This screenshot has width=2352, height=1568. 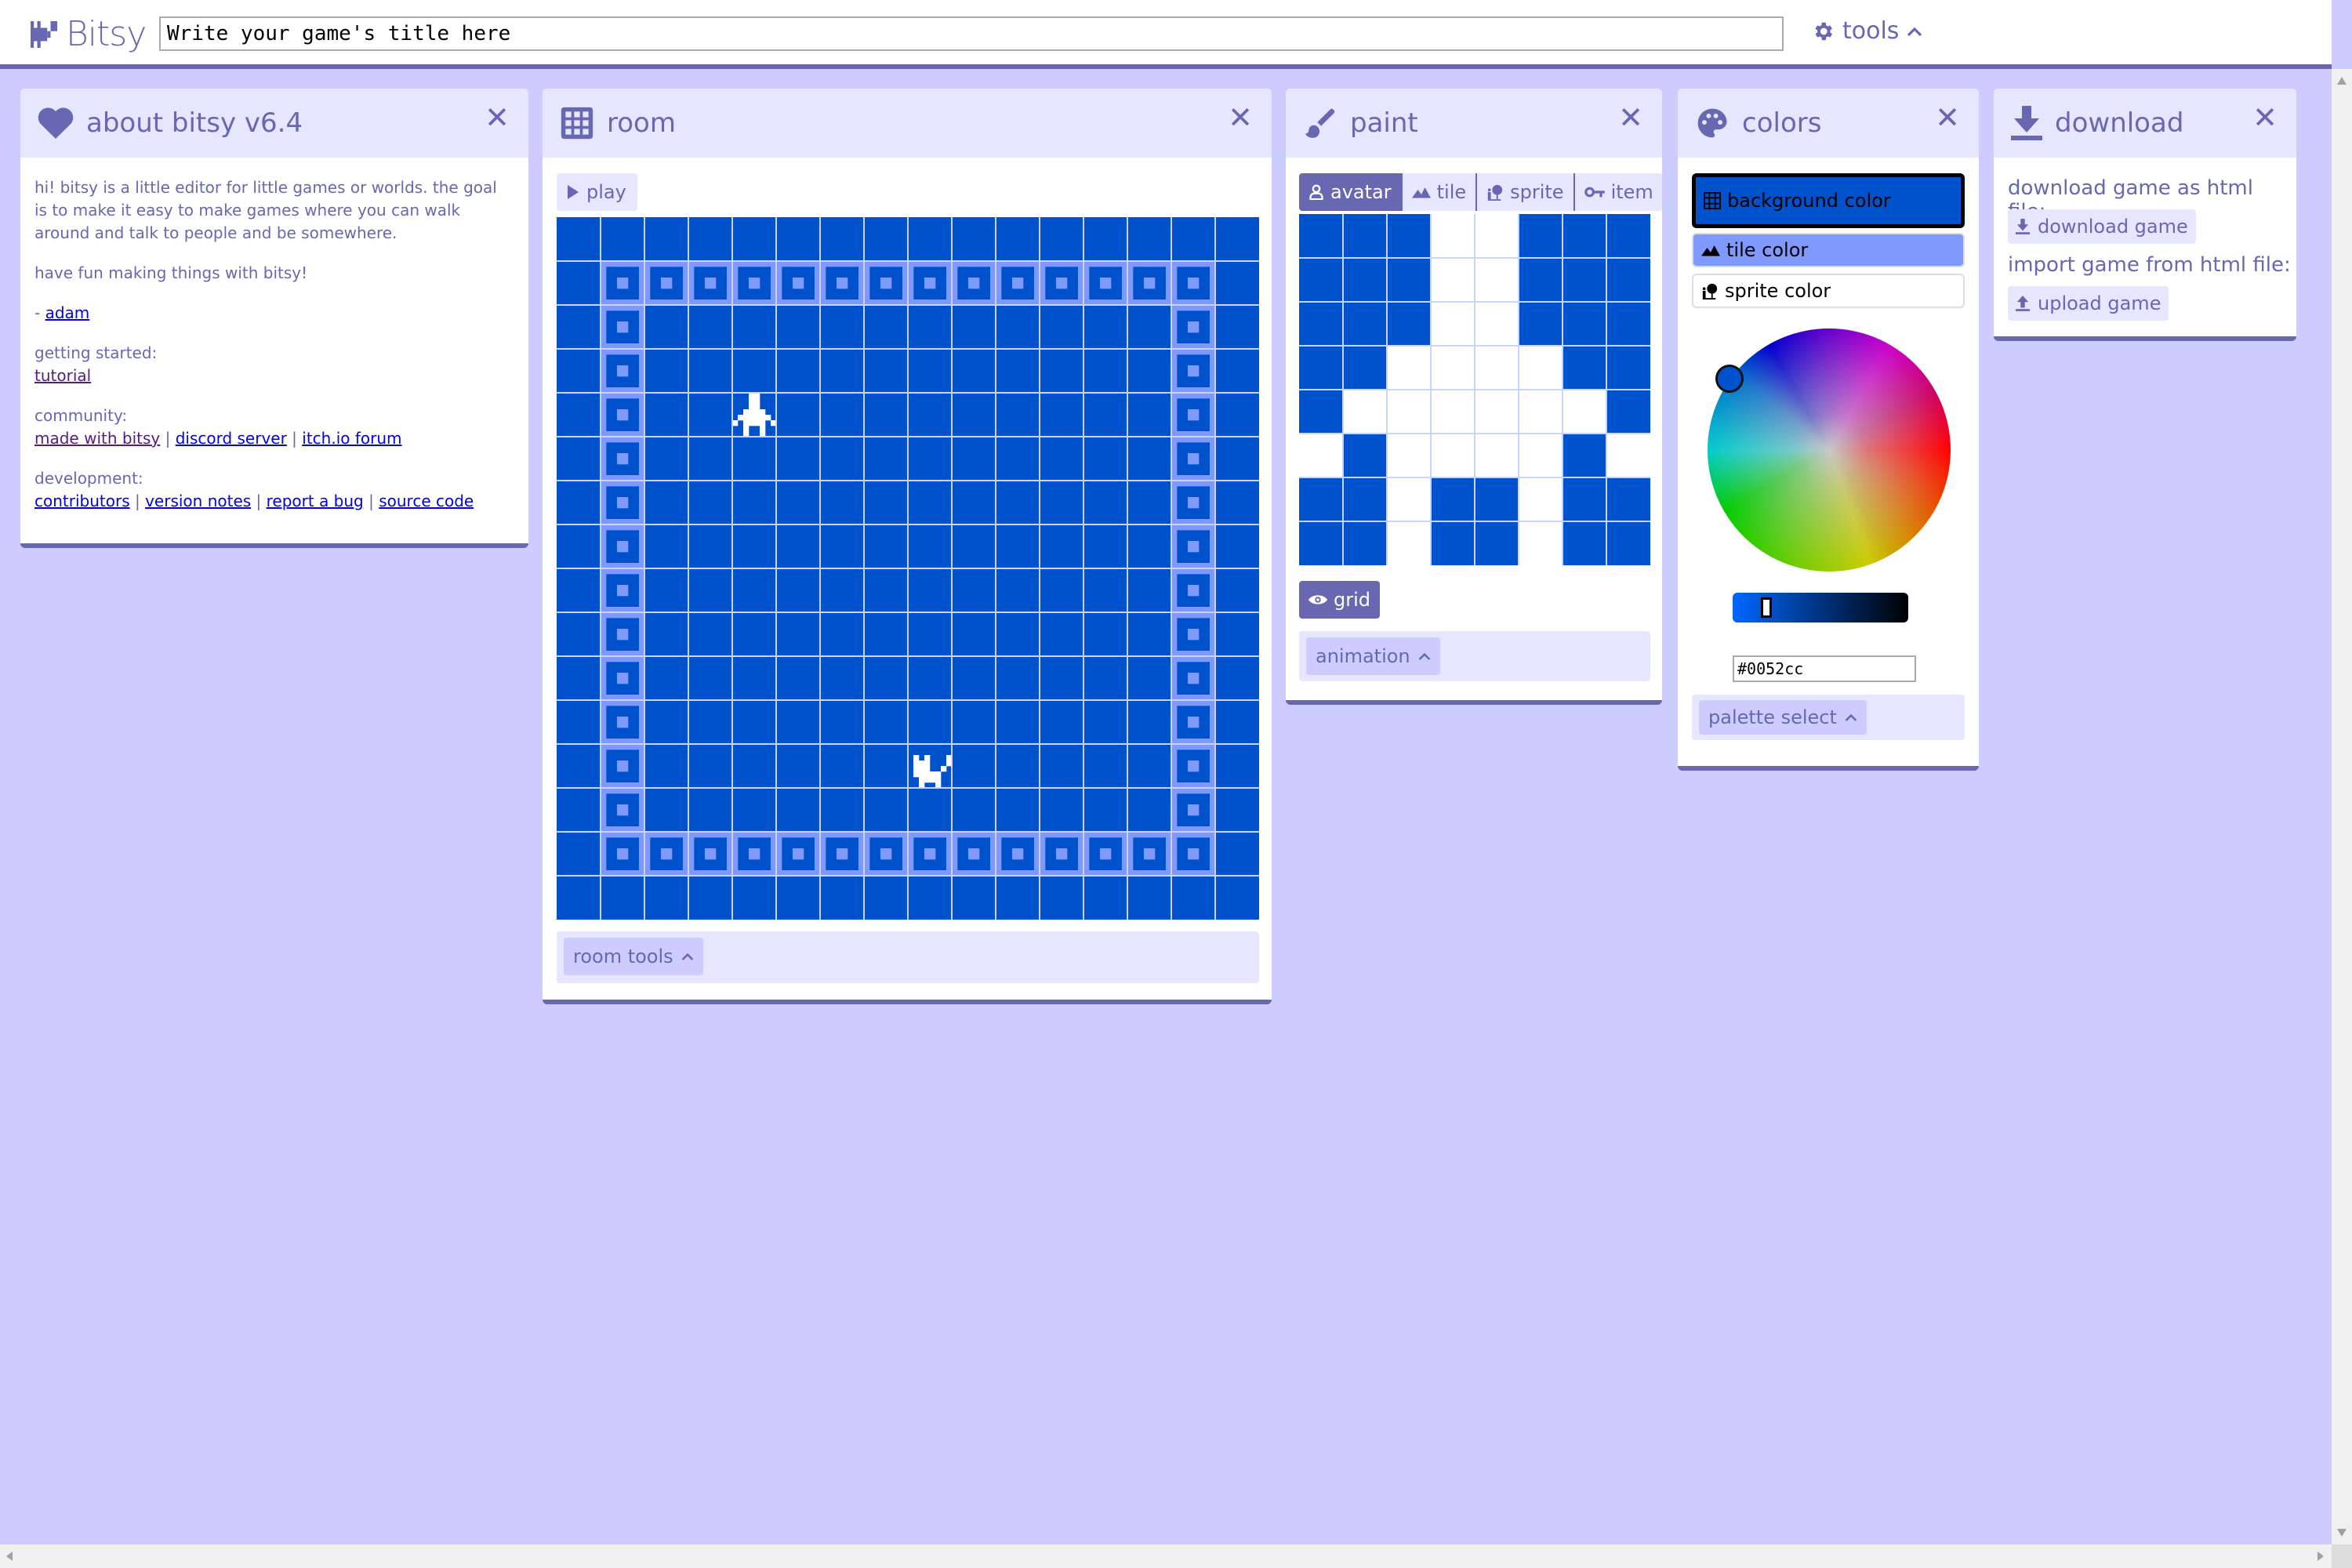 I want to click on link-itch-forum: itch.io forum, so click(x=351, y=438).